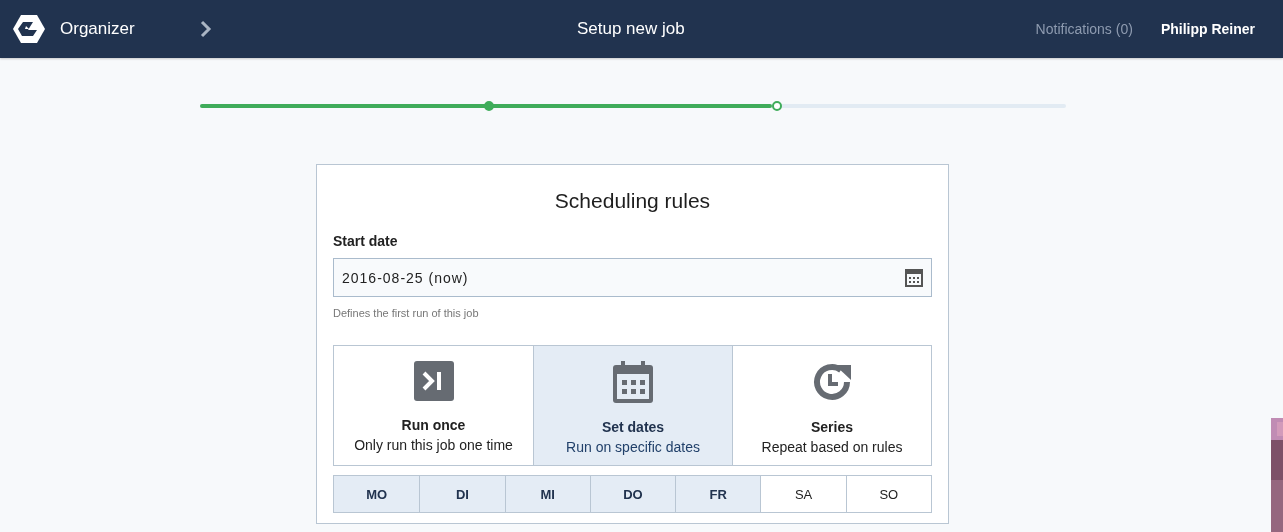 The image size is (1283, 532). I want to click on page-title: Setup new job, so click(630, 29).